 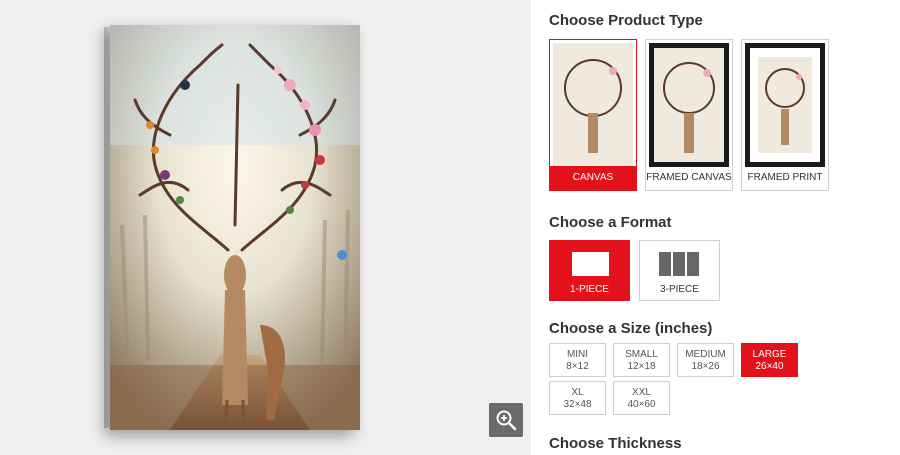 I want to click on product-type-heading: Choose Product Type, so click(x=626, y=20).